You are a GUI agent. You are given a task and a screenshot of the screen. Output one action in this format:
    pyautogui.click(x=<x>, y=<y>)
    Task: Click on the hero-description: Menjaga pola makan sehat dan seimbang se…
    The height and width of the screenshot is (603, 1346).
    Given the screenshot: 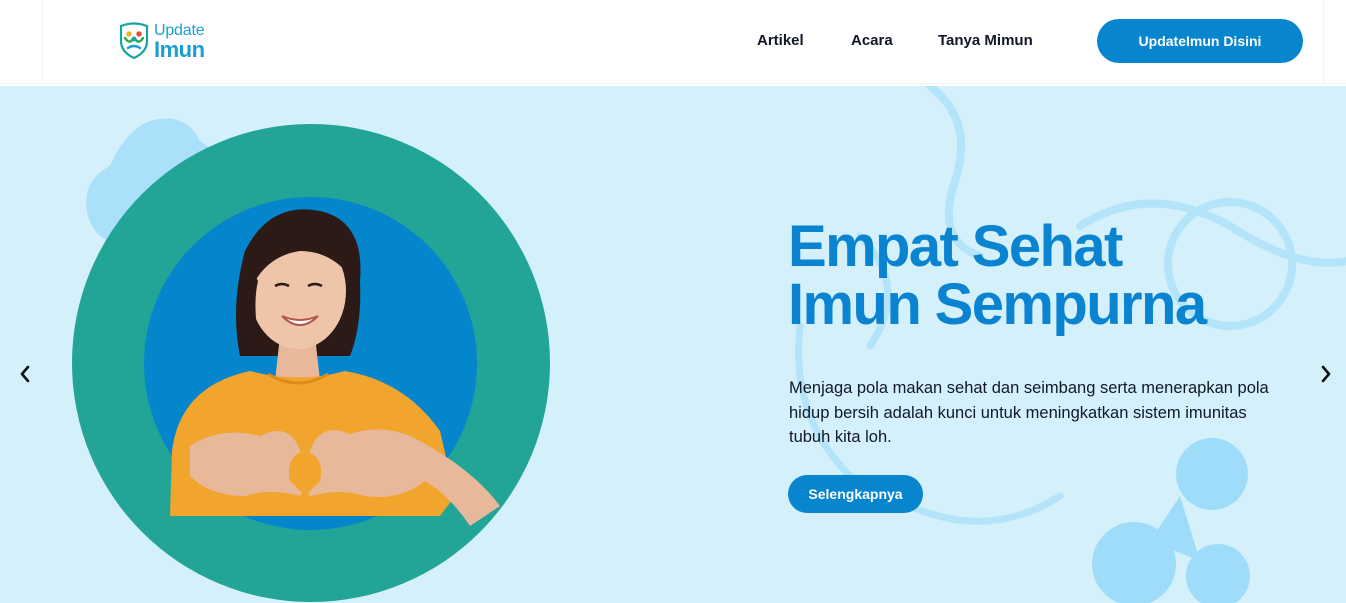 What is the action you would take?
    pyautogui.click(x=1029, y=412)
    